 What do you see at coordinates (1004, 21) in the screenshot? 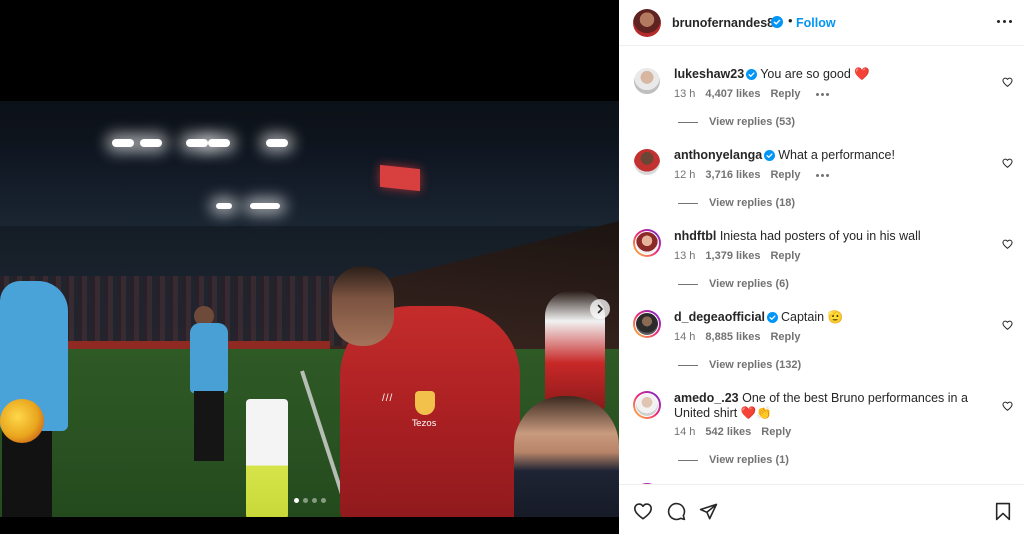
I see `more-options-icon` at bounding box center [1004, 21].